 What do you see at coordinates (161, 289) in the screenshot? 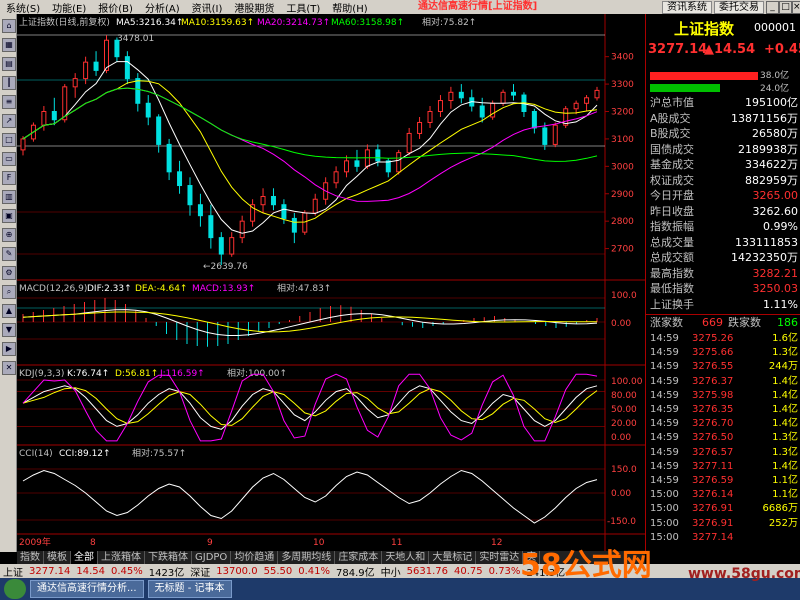
I see `macd-dea: DEA:-4.64↑` at bounding box center [161, 289].